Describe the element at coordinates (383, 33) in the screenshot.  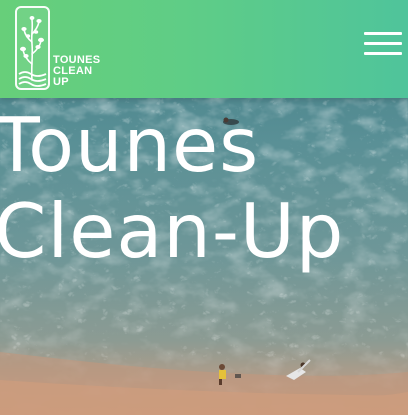
I see `menu-bar-top` at that location.